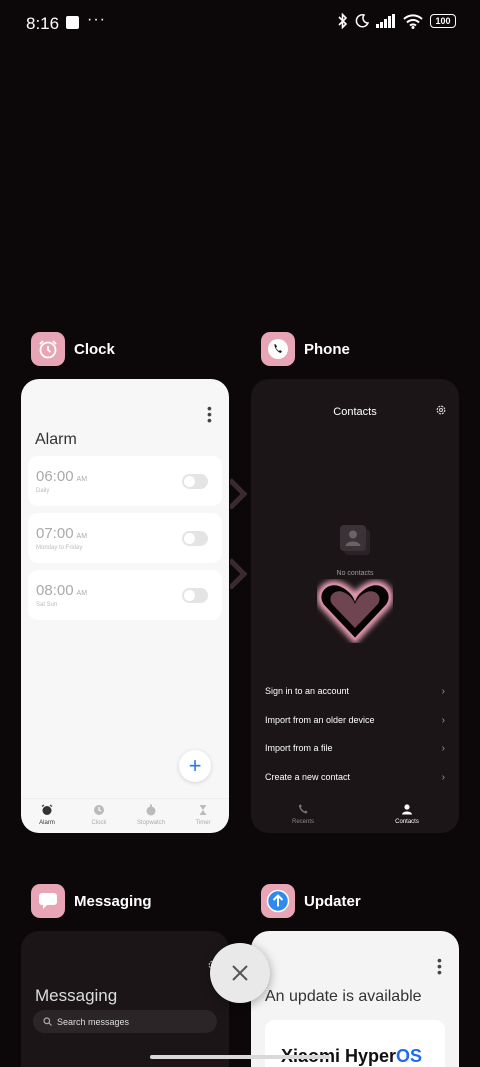 This screenshot has height=1067, width=480. I want to click on tab-timer: Timer, so click(203, 816).